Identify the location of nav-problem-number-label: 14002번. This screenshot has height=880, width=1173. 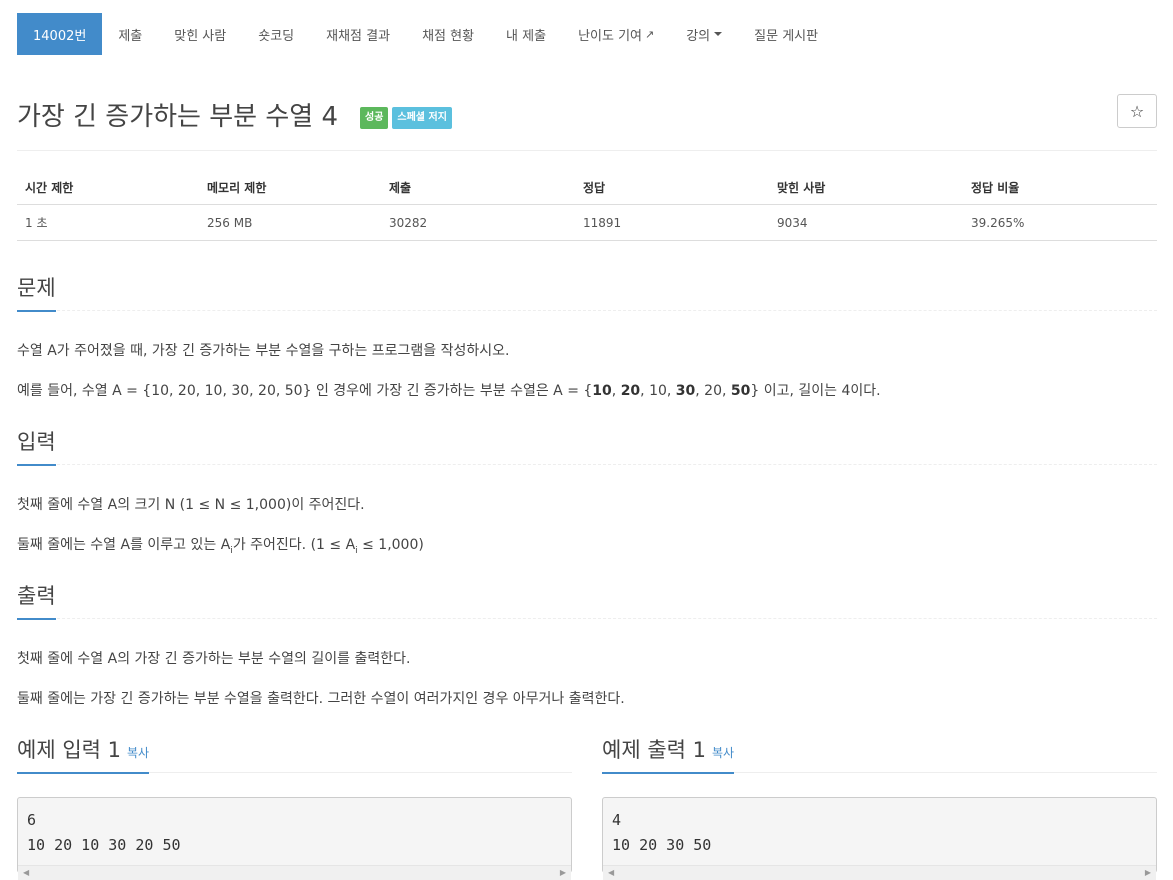
(60, 36).